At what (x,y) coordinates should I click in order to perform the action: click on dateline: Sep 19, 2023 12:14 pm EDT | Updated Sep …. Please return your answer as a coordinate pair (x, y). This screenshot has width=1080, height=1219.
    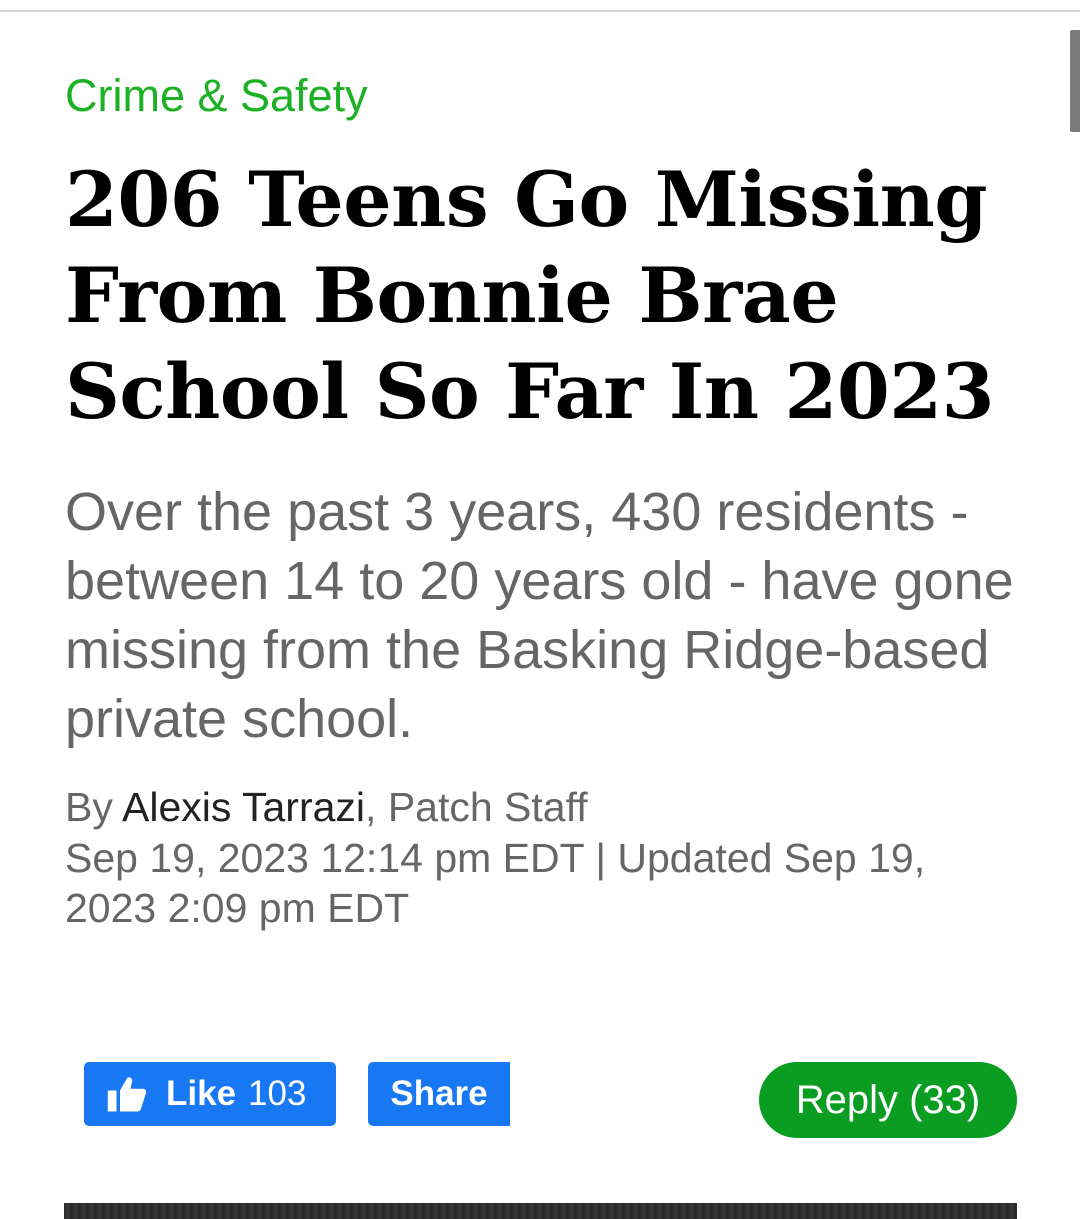
    Looking at the image, I should click on (495, 883).